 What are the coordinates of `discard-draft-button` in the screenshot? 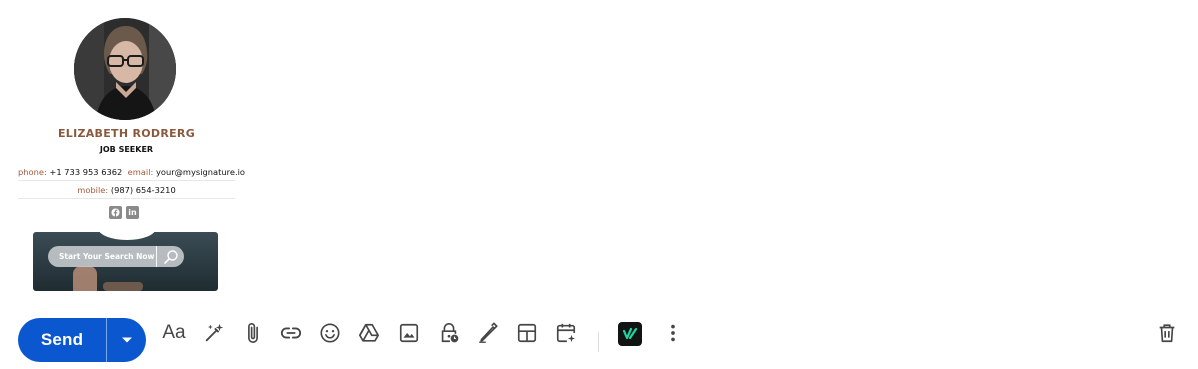 It's located at (1167, 333).